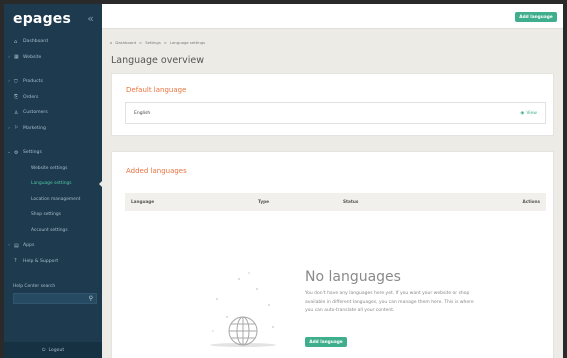 This screenshot has width=567, height=358. Describe the element at coordinates (536, 17) in the screenshot. I see `add-language-button-top: Add language` at that location.